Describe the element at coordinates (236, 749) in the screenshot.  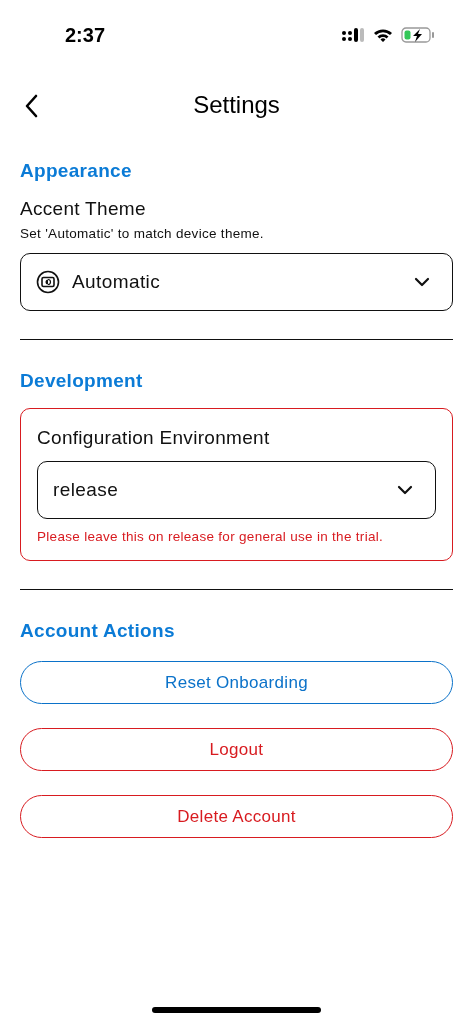
I see `destructive-button: Logout` at that location.